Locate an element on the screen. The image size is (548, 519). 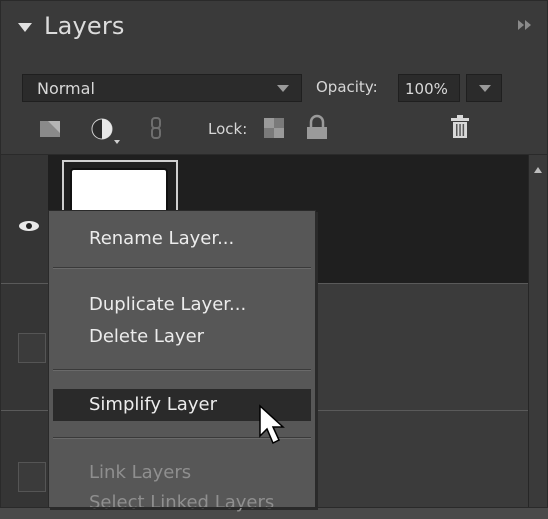
opacity-input: 100% is located at coordinates (429, 88).